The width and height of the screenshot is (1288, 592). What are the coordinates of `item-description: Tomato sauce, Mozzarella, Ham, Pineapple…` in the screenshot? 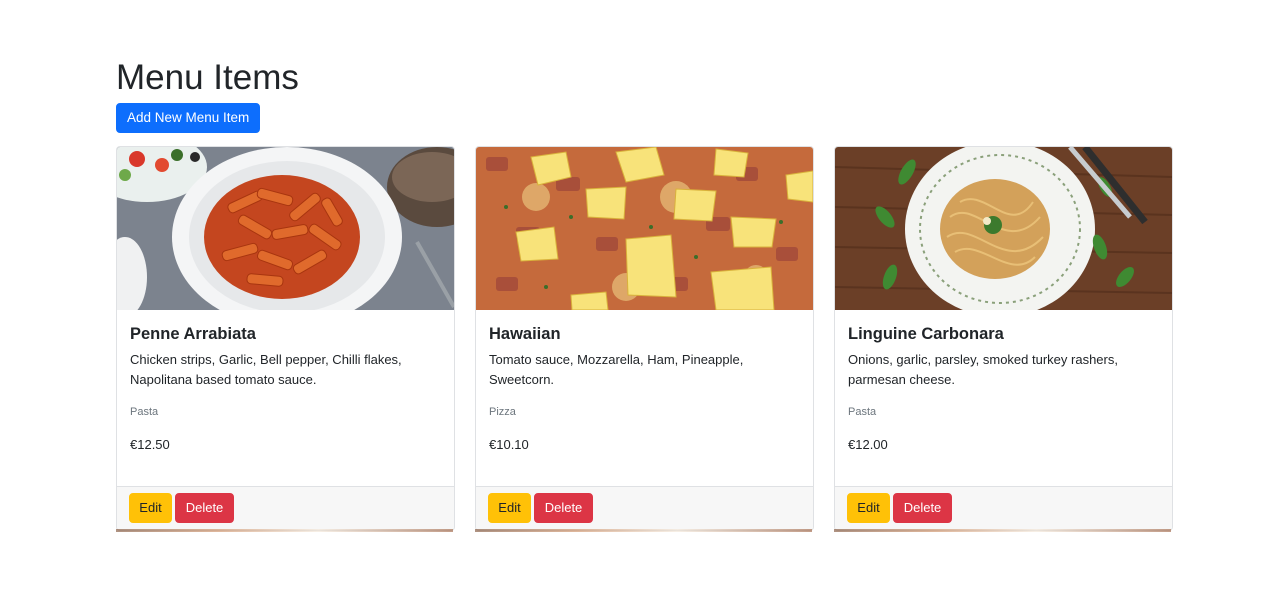 It's located at (616, 369).